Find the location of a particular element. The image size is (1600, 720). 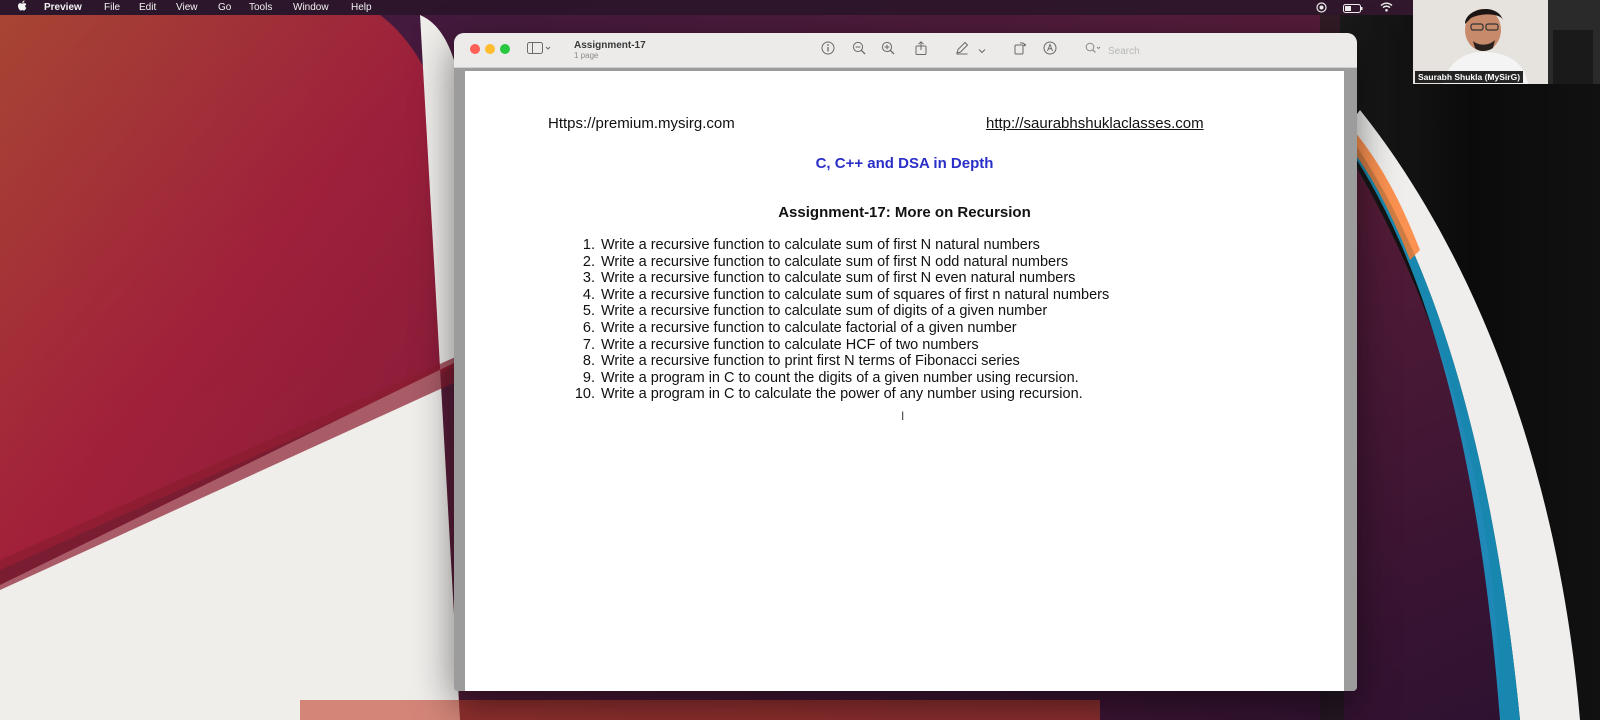

apple-menu-icon is located at coordinates (22, 8).